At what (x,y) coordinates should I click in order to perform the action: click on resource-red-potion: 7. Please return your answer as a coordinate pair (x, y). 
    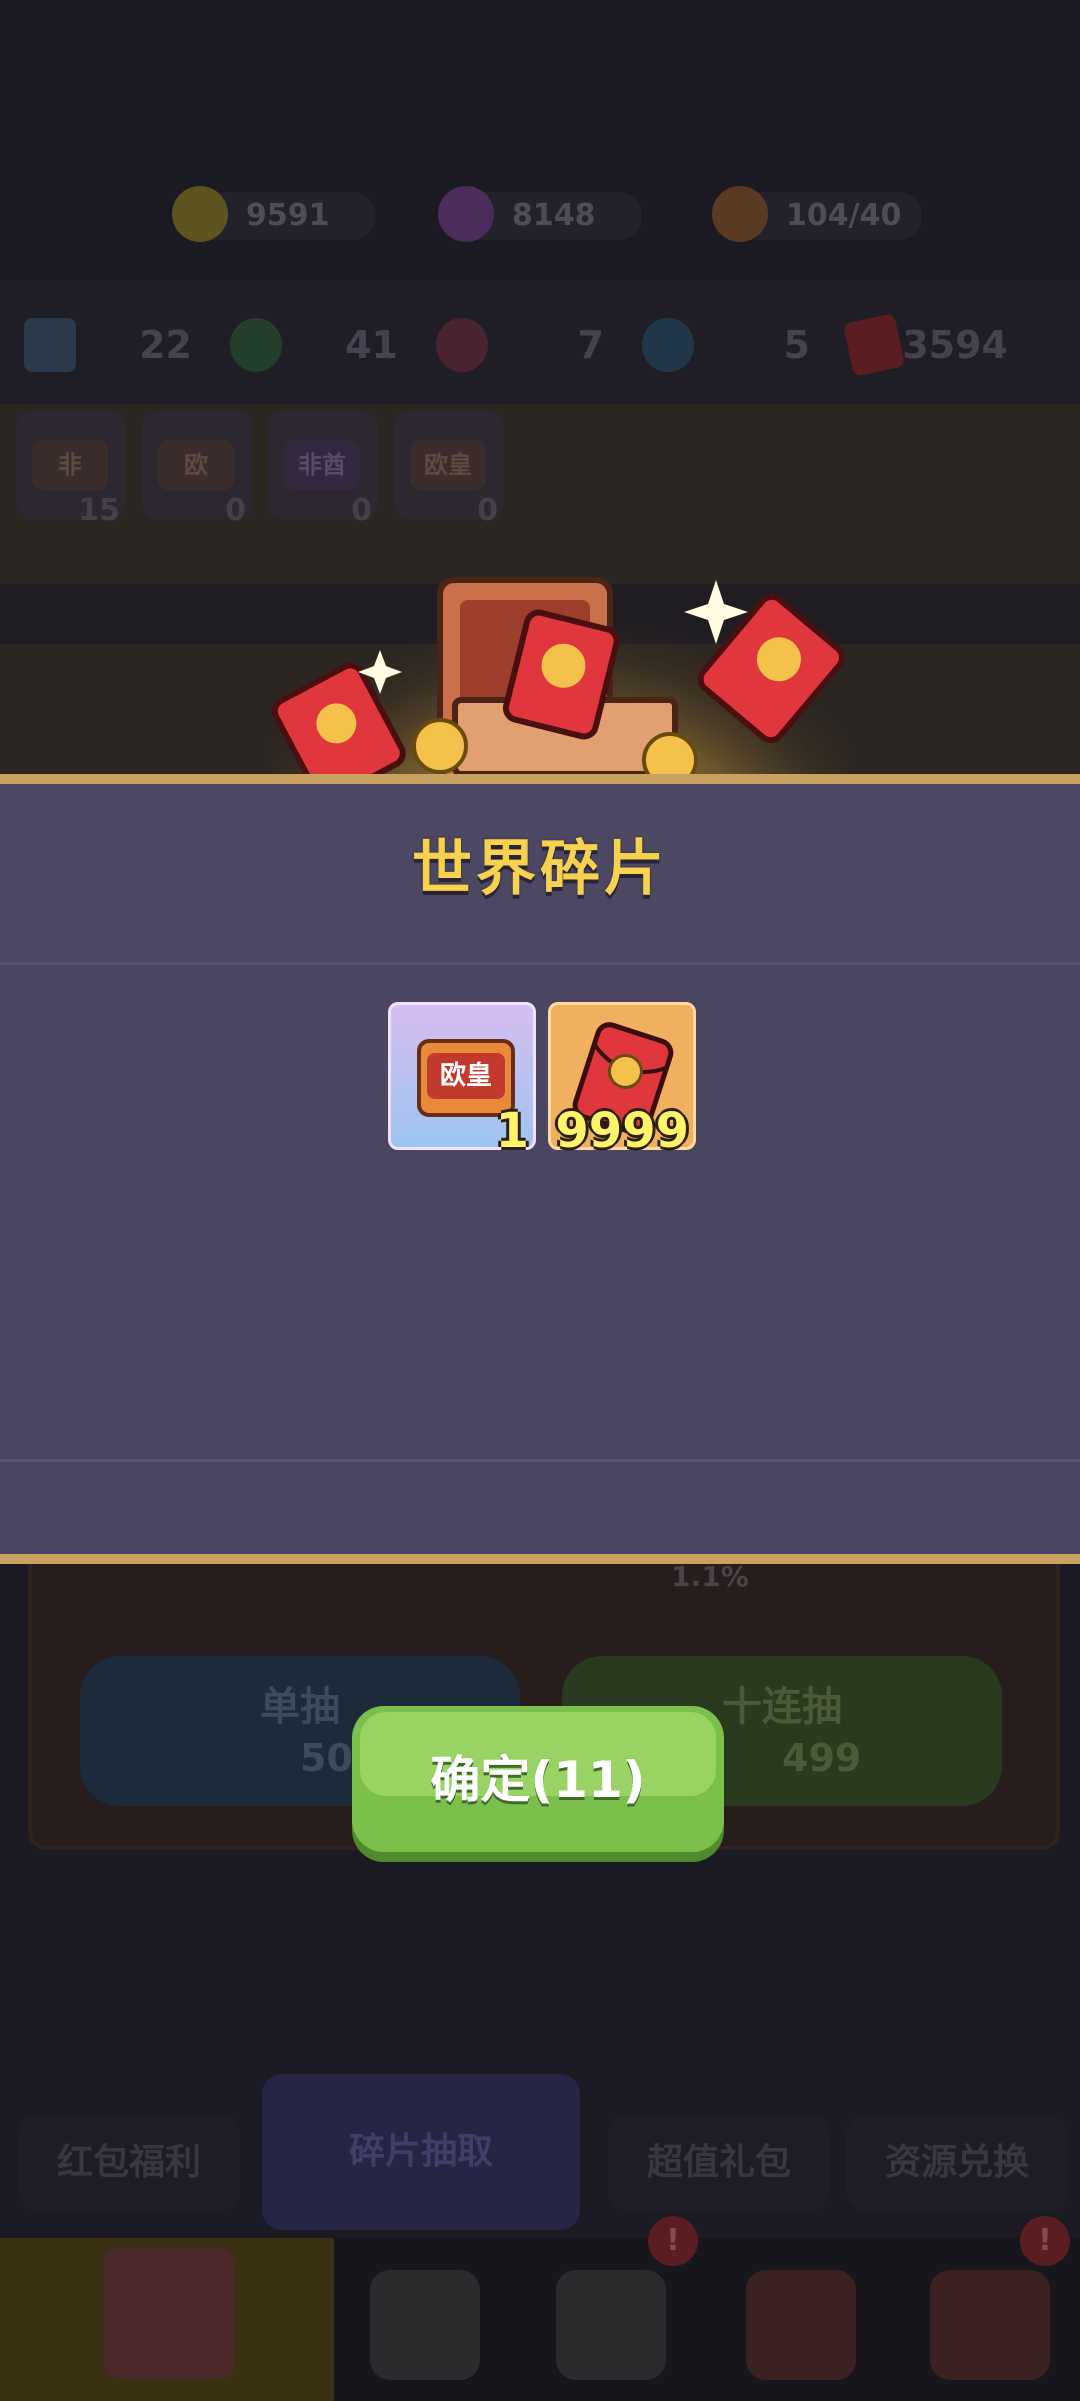
    Looking at the image, I should click on (531, 345).